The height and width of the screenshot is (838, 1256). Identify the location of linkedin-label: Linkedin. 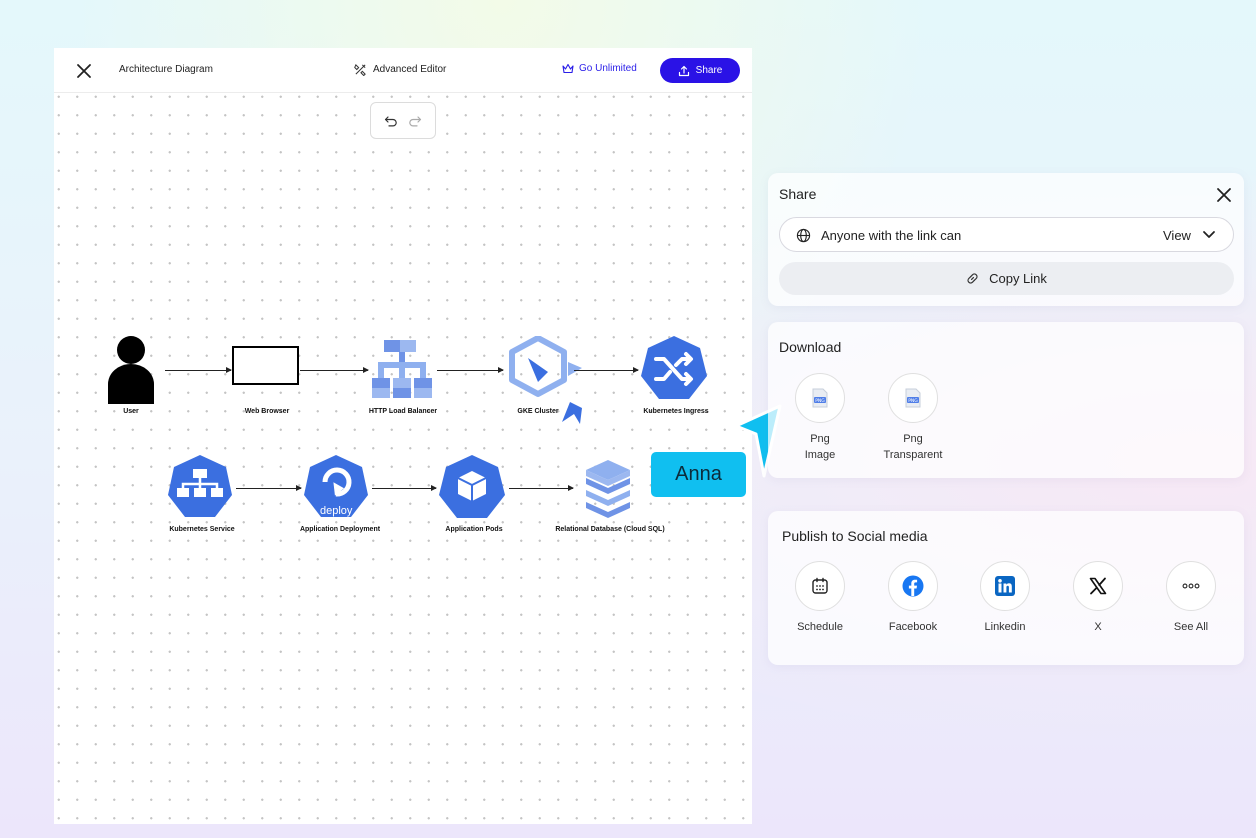
(1005, 627).